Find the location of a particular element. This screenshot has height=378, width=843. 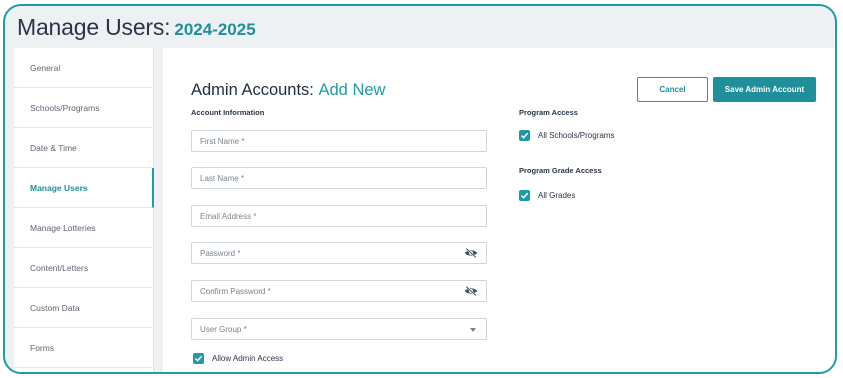

school-year: 2024-2025 is located at coordinates (215, 29).